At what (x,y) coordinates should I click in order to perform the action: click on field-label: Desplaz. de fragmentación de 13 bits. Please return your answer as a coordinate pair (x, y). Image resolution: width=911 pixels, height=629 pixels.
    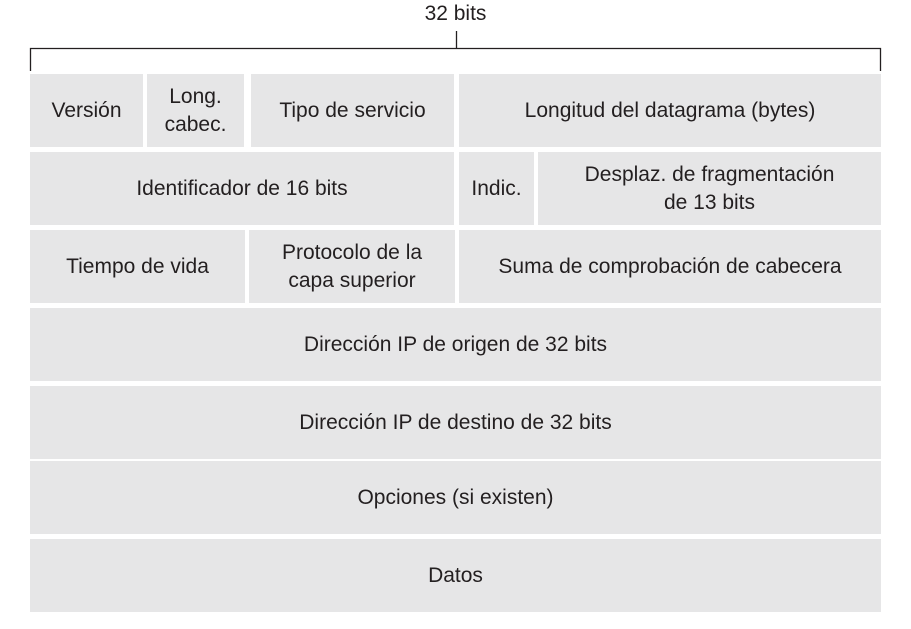
    Looking at the image, I should click on (709, 188).